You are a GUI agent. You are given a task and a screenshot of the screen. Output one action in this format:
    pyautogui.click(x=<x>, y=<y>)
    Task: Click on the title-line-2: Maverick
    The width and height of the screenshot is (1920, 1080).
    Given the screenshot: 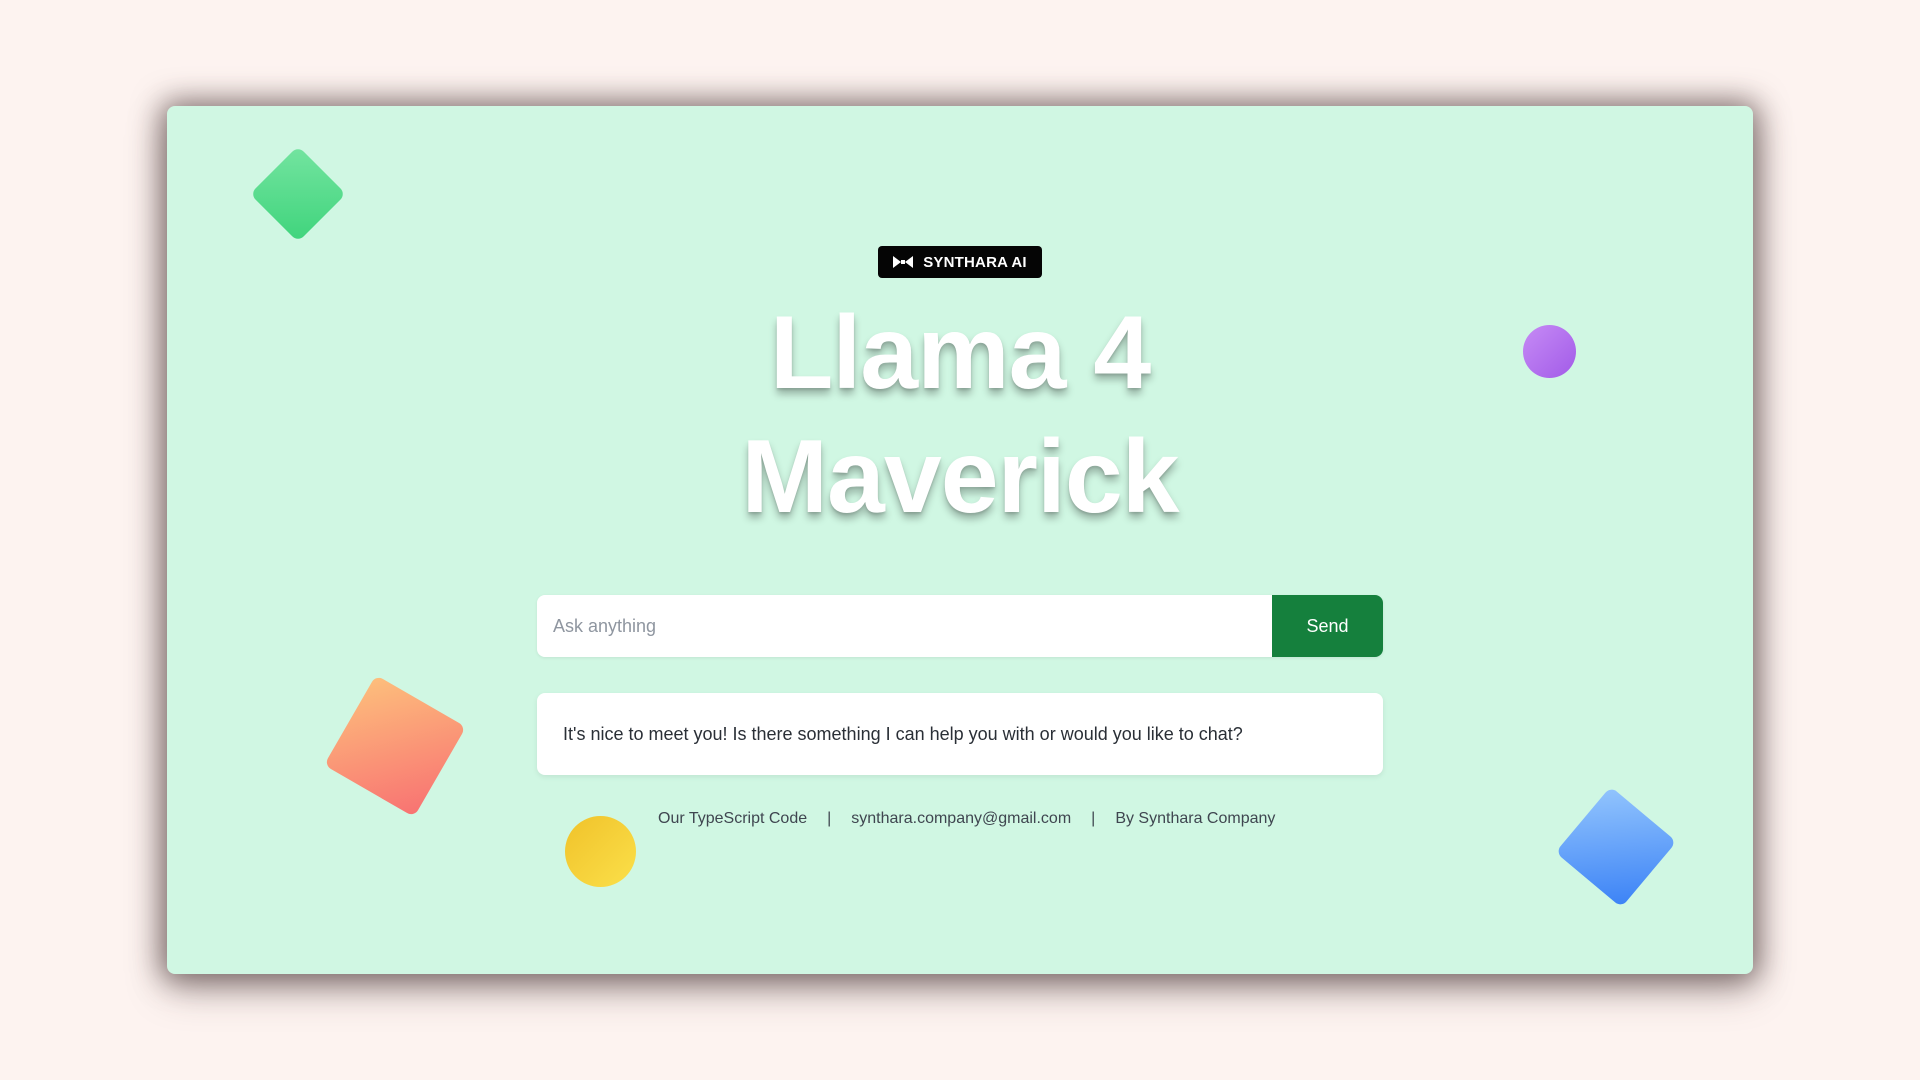 What is the action you would take?
    pyautogui.click(x=960, y=477)
    